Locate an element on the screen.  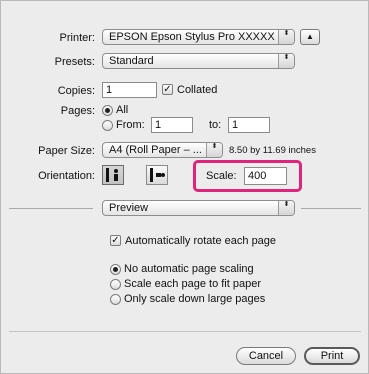
collapse-details-button: ▲ is located at coordinates (310, 37).